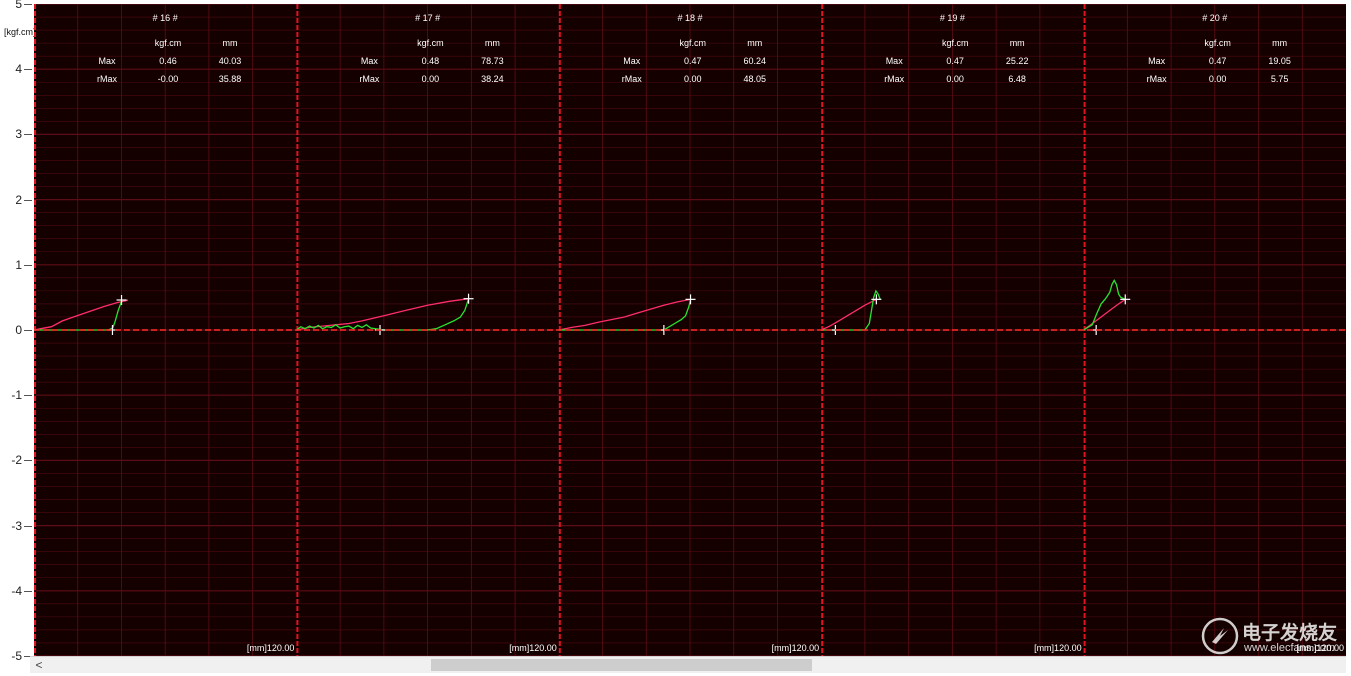 The width and height of the screenshot is (1351, 676). What do you see at coordinates (492, 61) in the screenshot?
I see `row-mm-value: 78.73` at bounding box center [492, 61].